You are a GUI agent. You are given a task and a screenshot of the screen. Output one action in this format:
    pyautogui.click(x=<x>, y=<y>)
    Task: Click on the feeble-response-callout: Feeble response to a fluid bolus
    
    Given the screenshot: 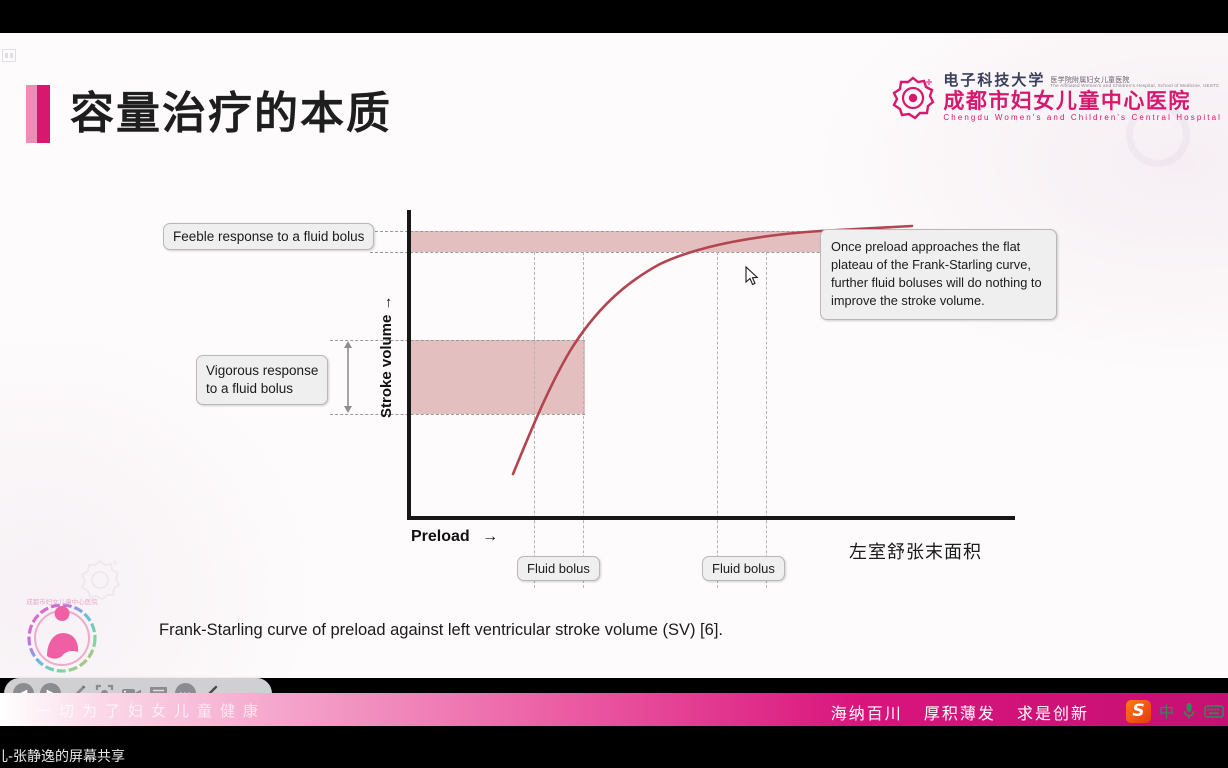 What is the action you would take?
    pyautogui.click(x=269, y=236)
    